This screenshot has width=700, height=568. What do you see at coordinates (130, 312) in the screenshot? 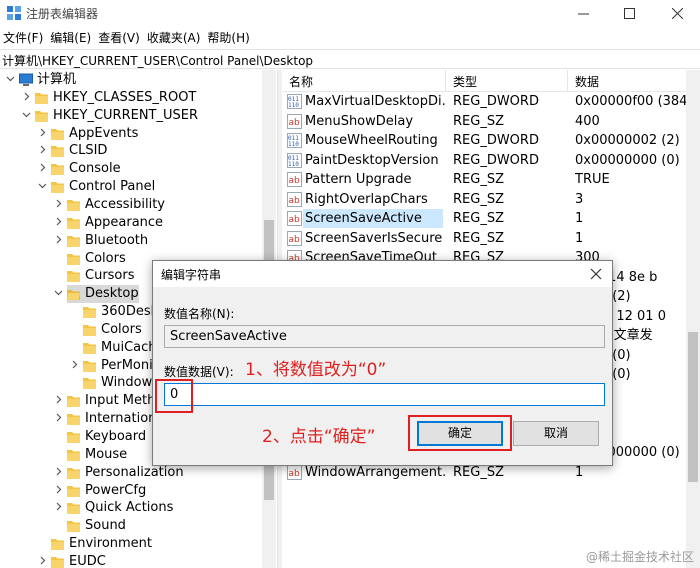
I see `tree-item-label: 360Desk` at bounding box center [130, 312].